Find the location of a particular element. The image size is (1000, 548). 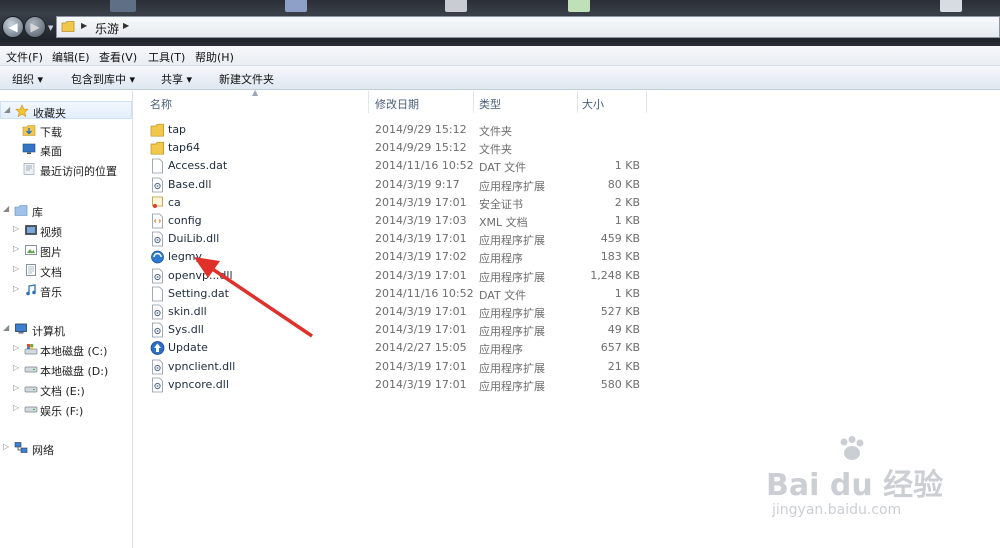

nav-label: 最近访问的位置 is located at coordinates (78, 171).